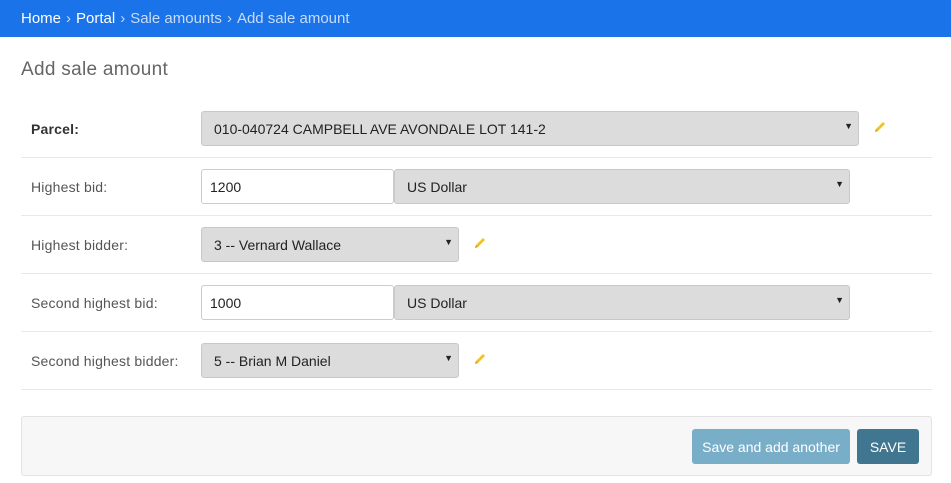  Describe the element at coordinates (437, 186) in the screenshot. I see `highest-bid-currency-value: US Dollar` at that location.